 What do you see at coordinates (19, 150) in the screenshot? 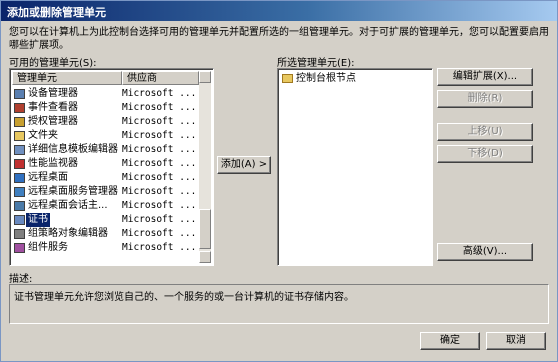
I see `template-editor-icon` at bounding box center [19, 150].